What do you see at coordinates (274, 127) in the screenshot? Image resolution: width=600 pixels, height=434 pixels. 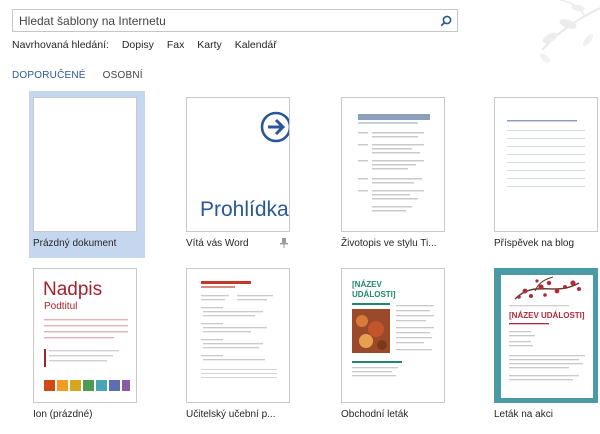 I see `arrow-circle-icon` at bounding box center [274, 127].